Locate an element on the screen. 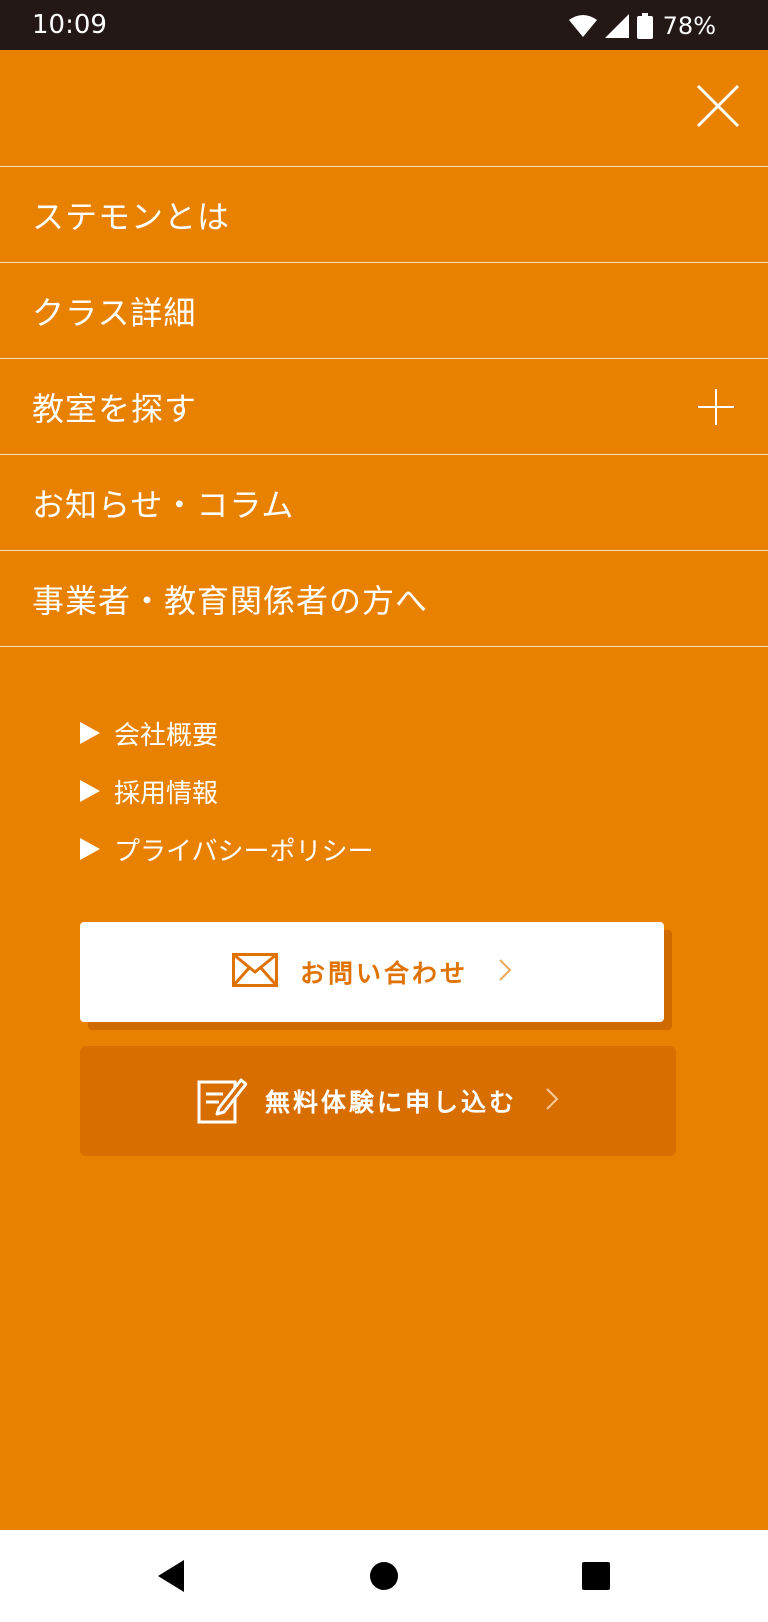 Image resolution: width=768 pixels, height=1622 pixels. free-trial-button-label: 無料体験に申し込む is located at coordinates (390, 1102).